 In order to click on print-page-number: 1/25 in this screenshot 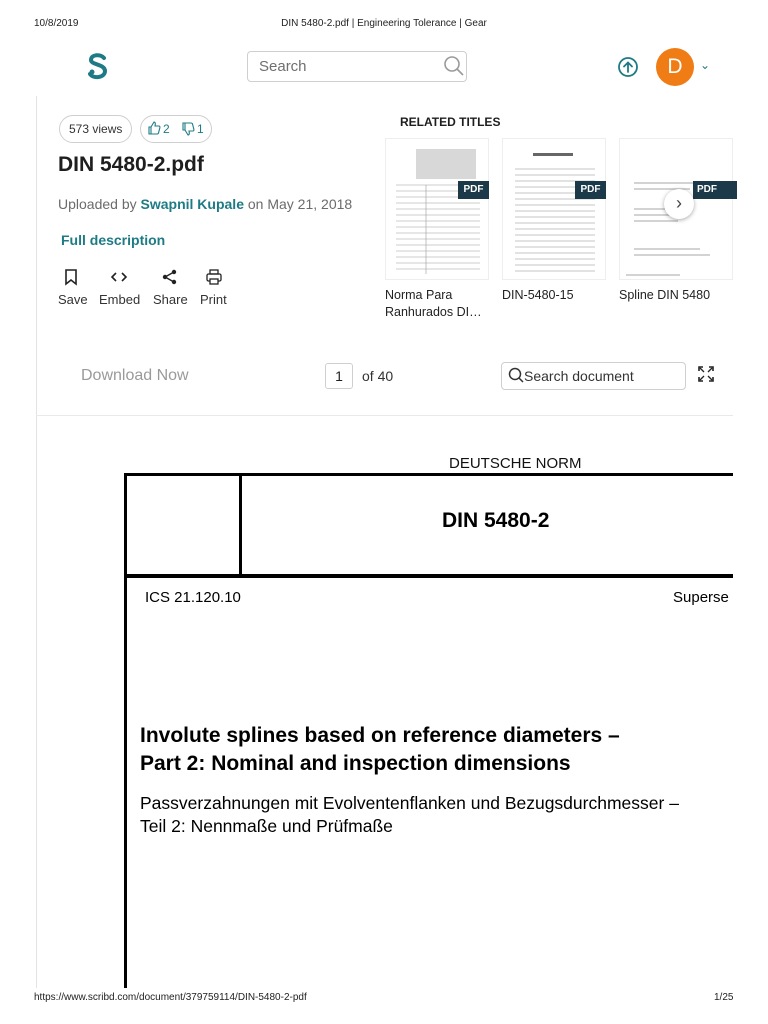, I will do `click(724, 997)`.